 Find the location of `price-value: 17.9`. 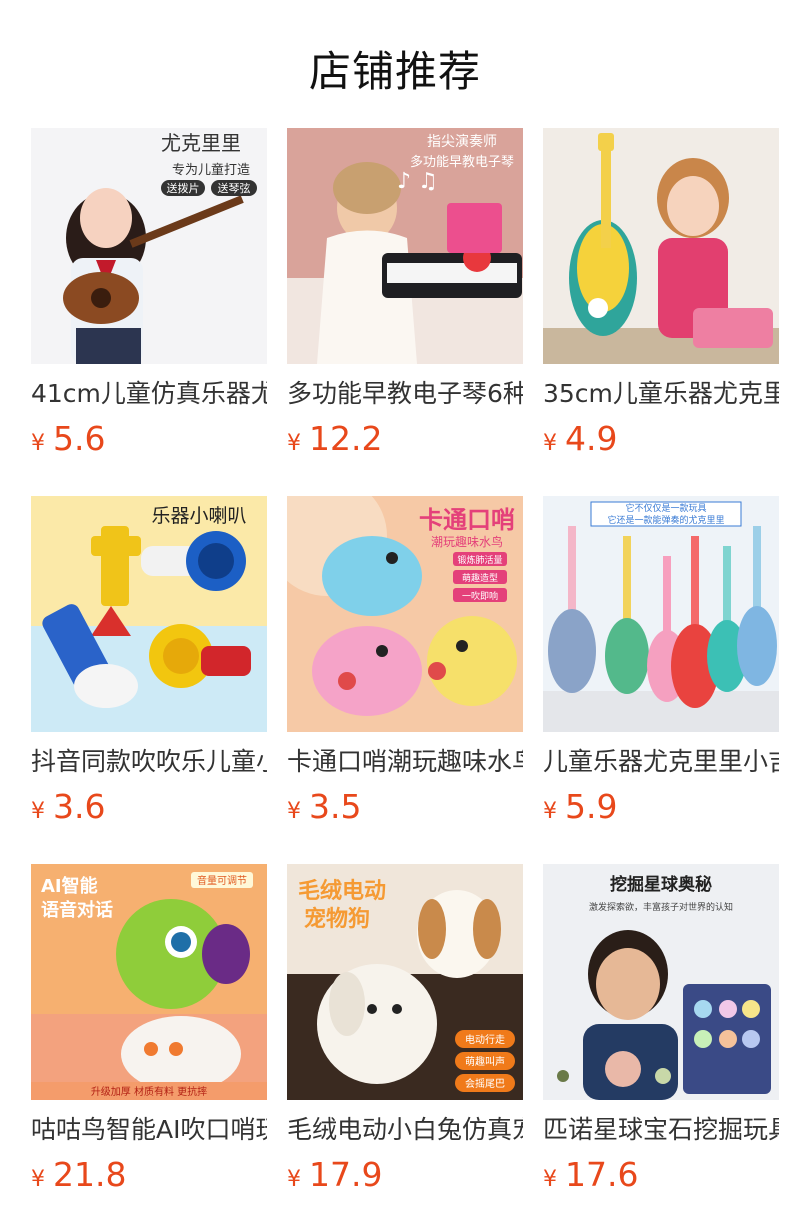

price-value: 17.9 is located at coordinates (346, 1174).